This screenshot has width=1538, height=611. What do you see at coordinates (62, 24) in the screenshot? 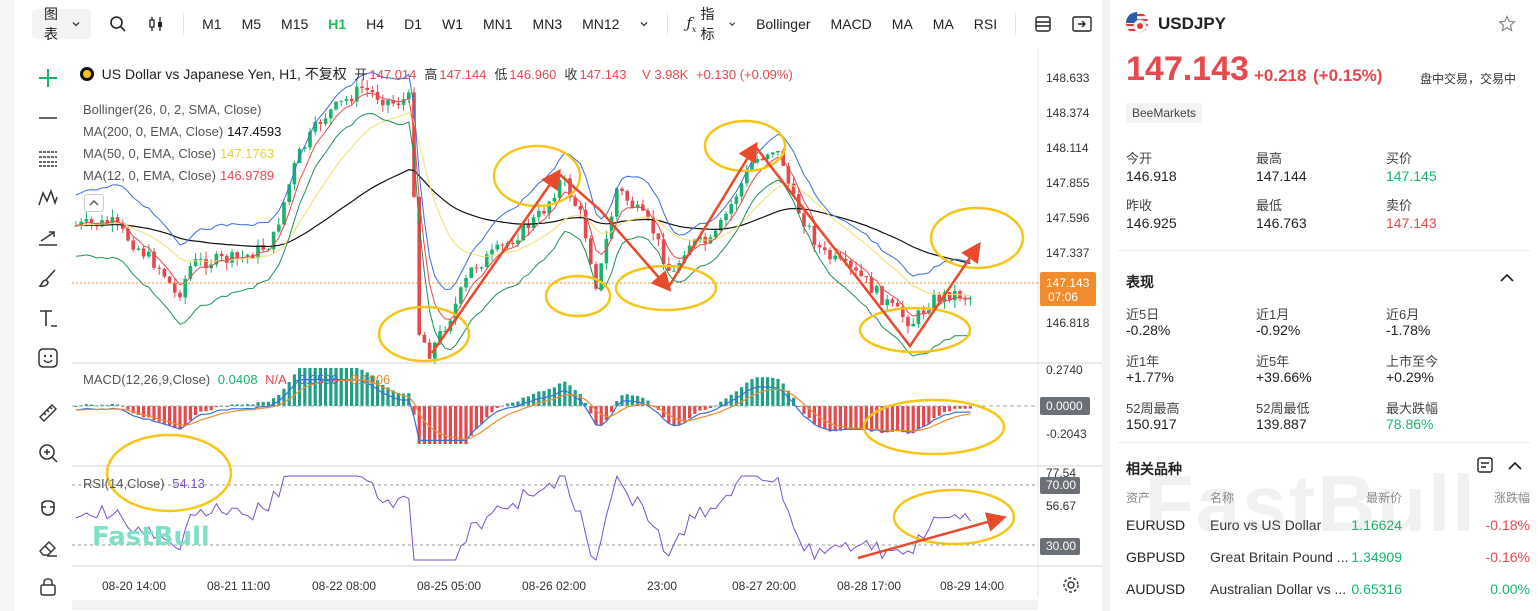
I see `chart-type-dropdown: 图表` at bounding box center [62, 24].